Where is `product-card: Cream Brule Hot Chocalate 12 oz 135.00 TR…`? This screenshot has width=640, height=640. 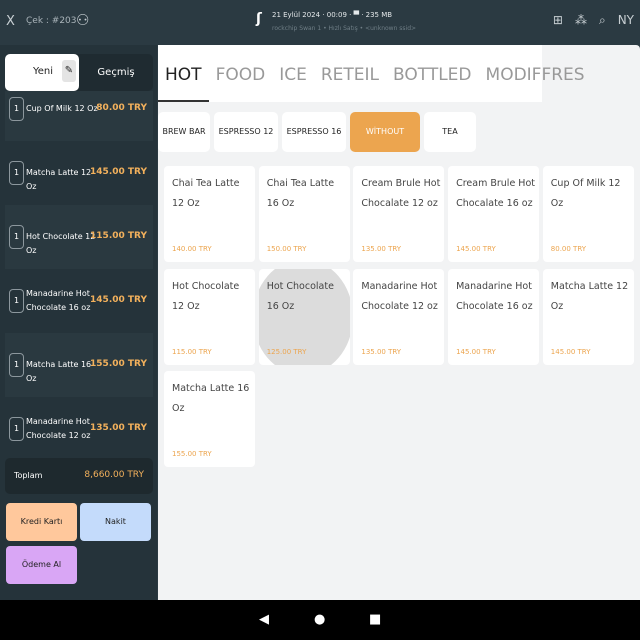
product-card: Cream Brule Hot Chocalate 12 oz 135.00 TR… is located at coordinates (399, 214).